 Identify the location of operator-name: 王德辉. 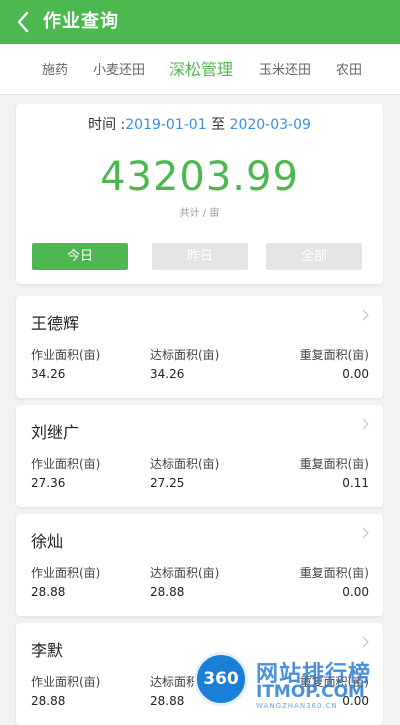
(55, 323).